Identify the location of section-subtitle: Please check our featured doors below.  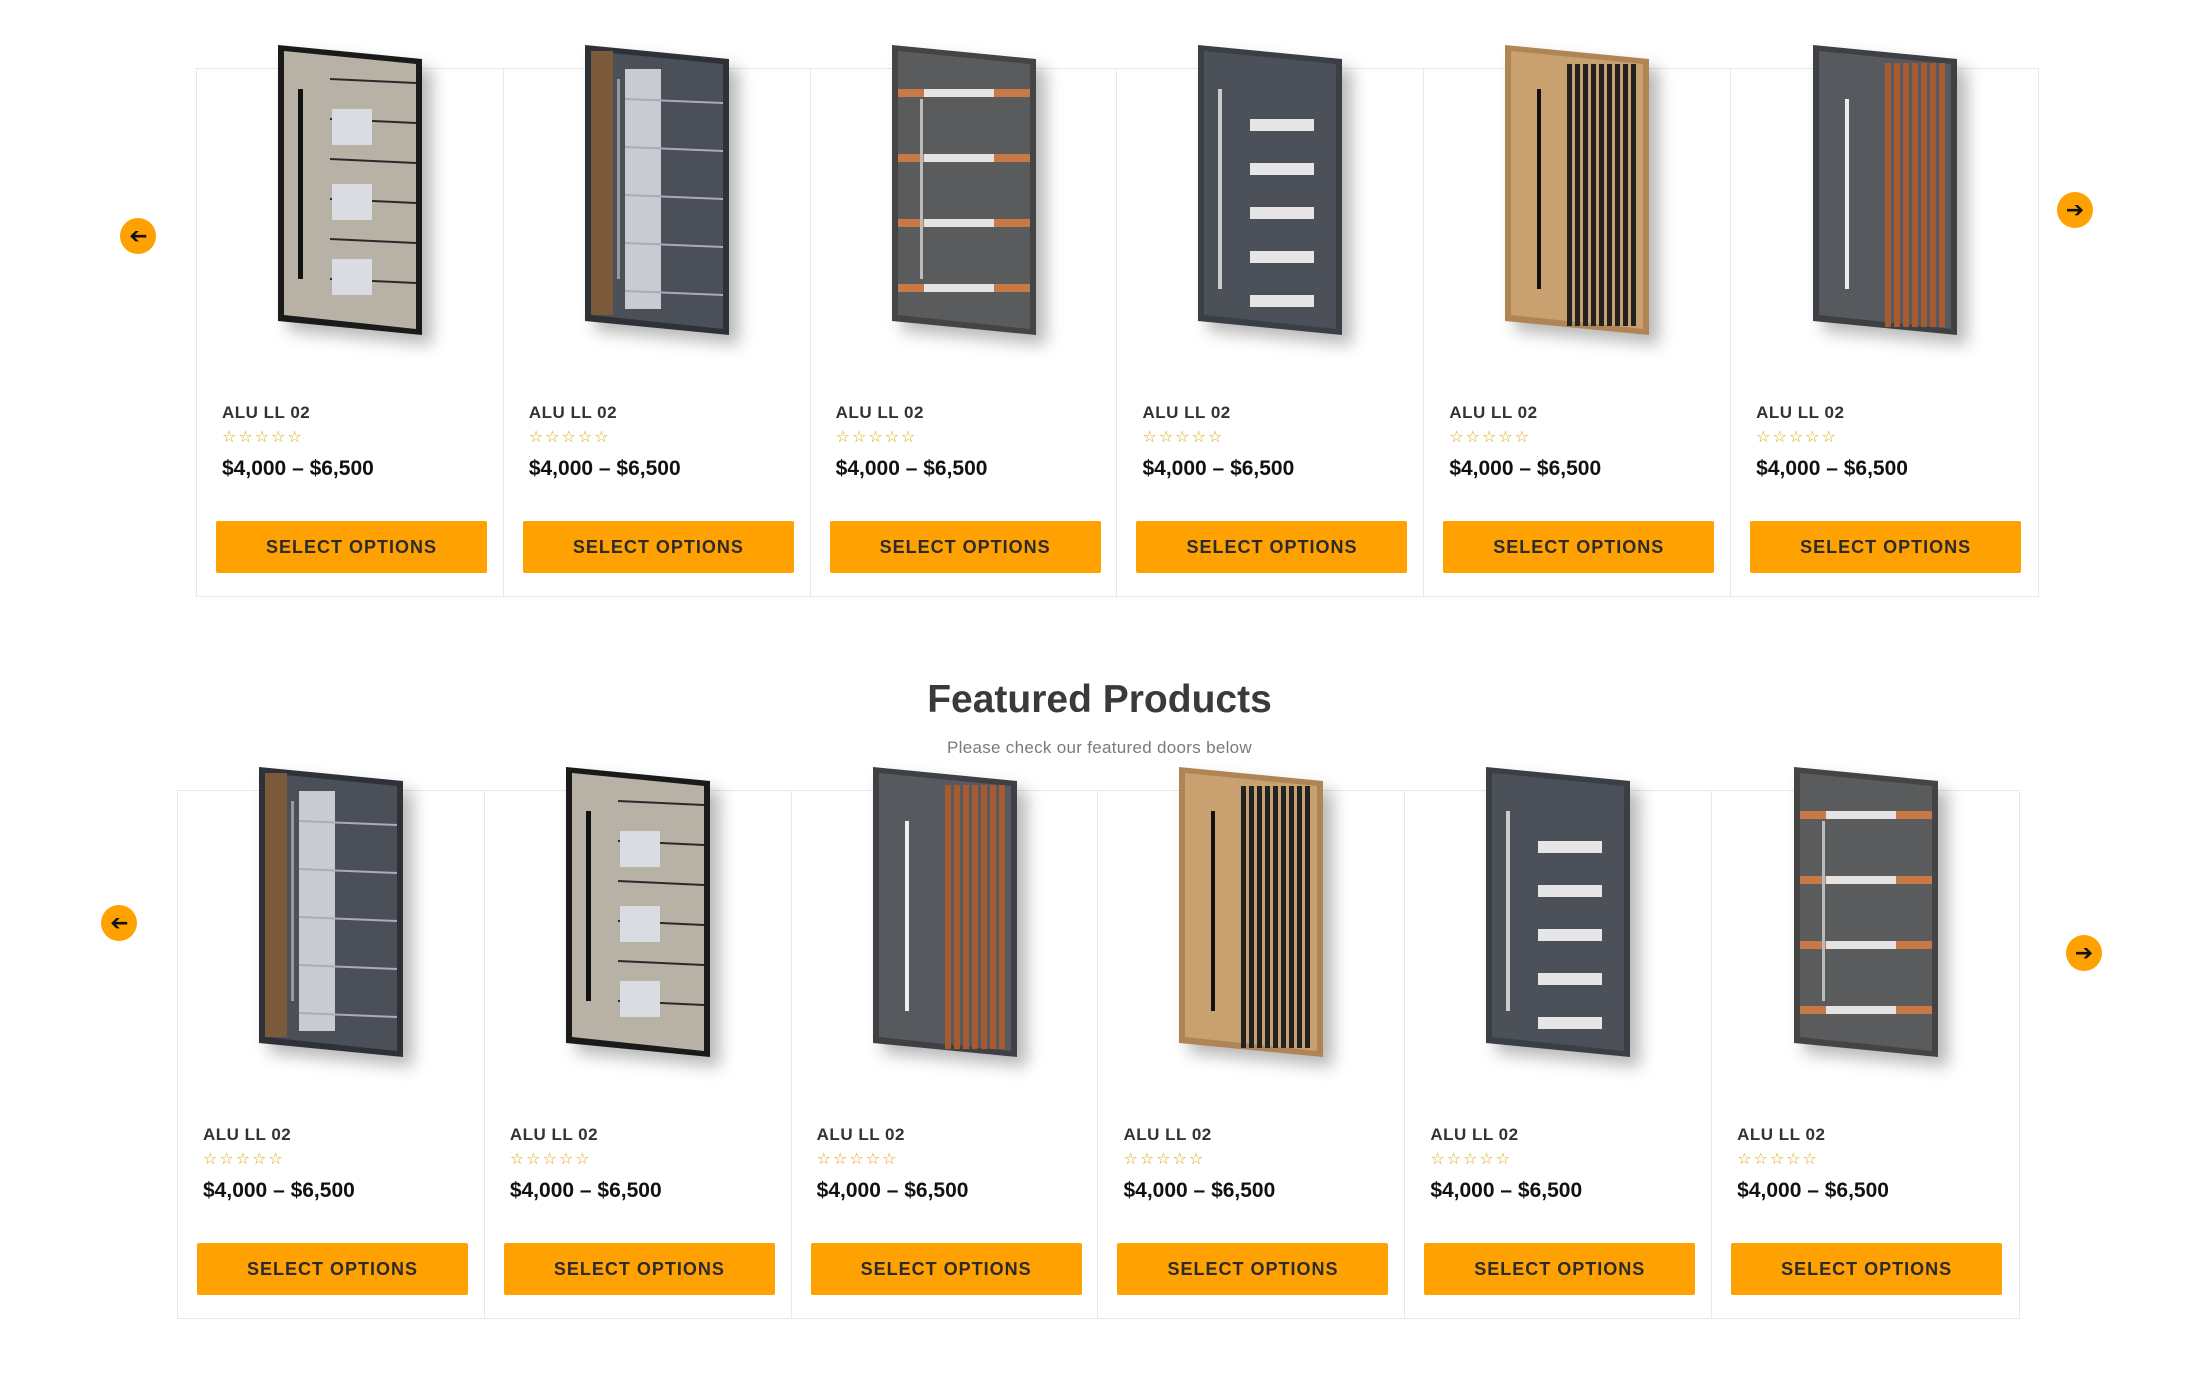
(1099, 747).